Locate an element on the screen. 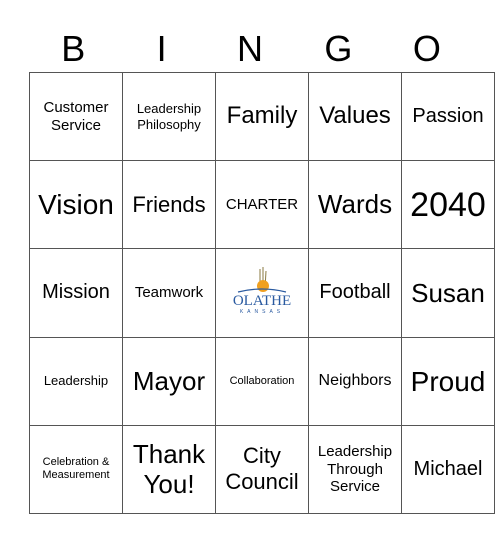 The height and width of the screenshot is (544, 500). header-letter-g: G is located at coordinates (338, 48).